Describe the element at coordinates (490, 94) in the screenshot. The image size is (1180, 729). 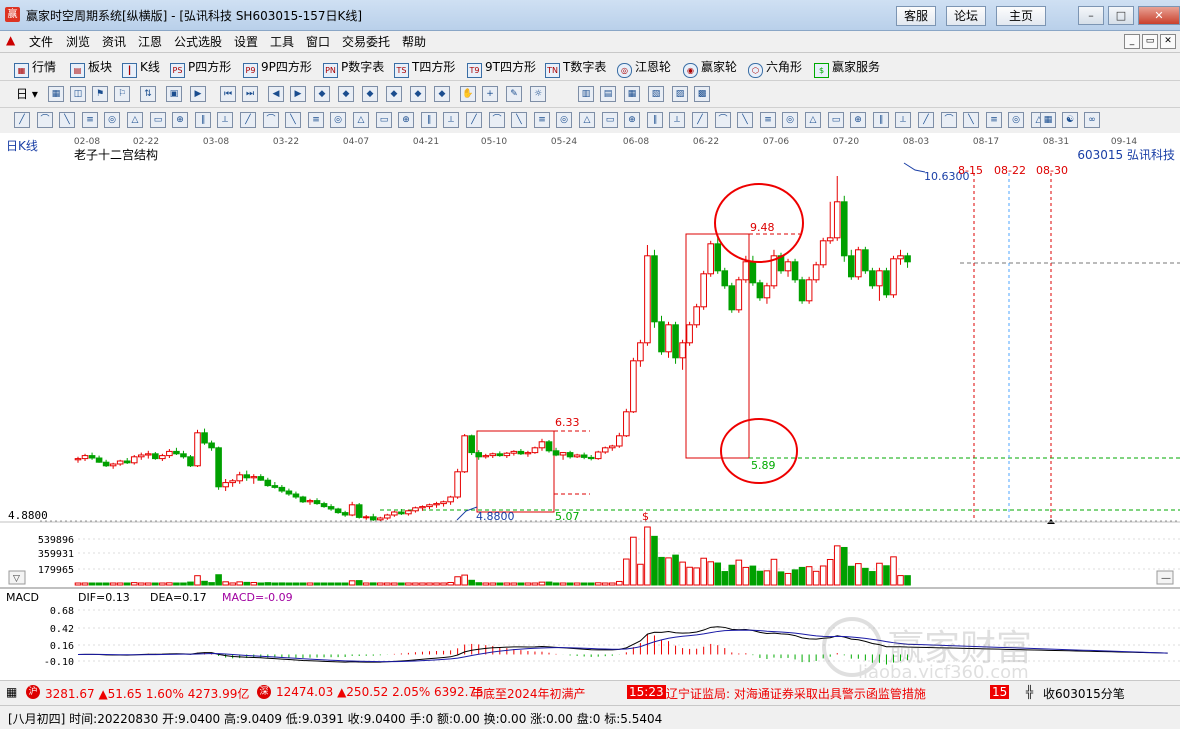
I see `chart-tool-18-icon: +` at that location.